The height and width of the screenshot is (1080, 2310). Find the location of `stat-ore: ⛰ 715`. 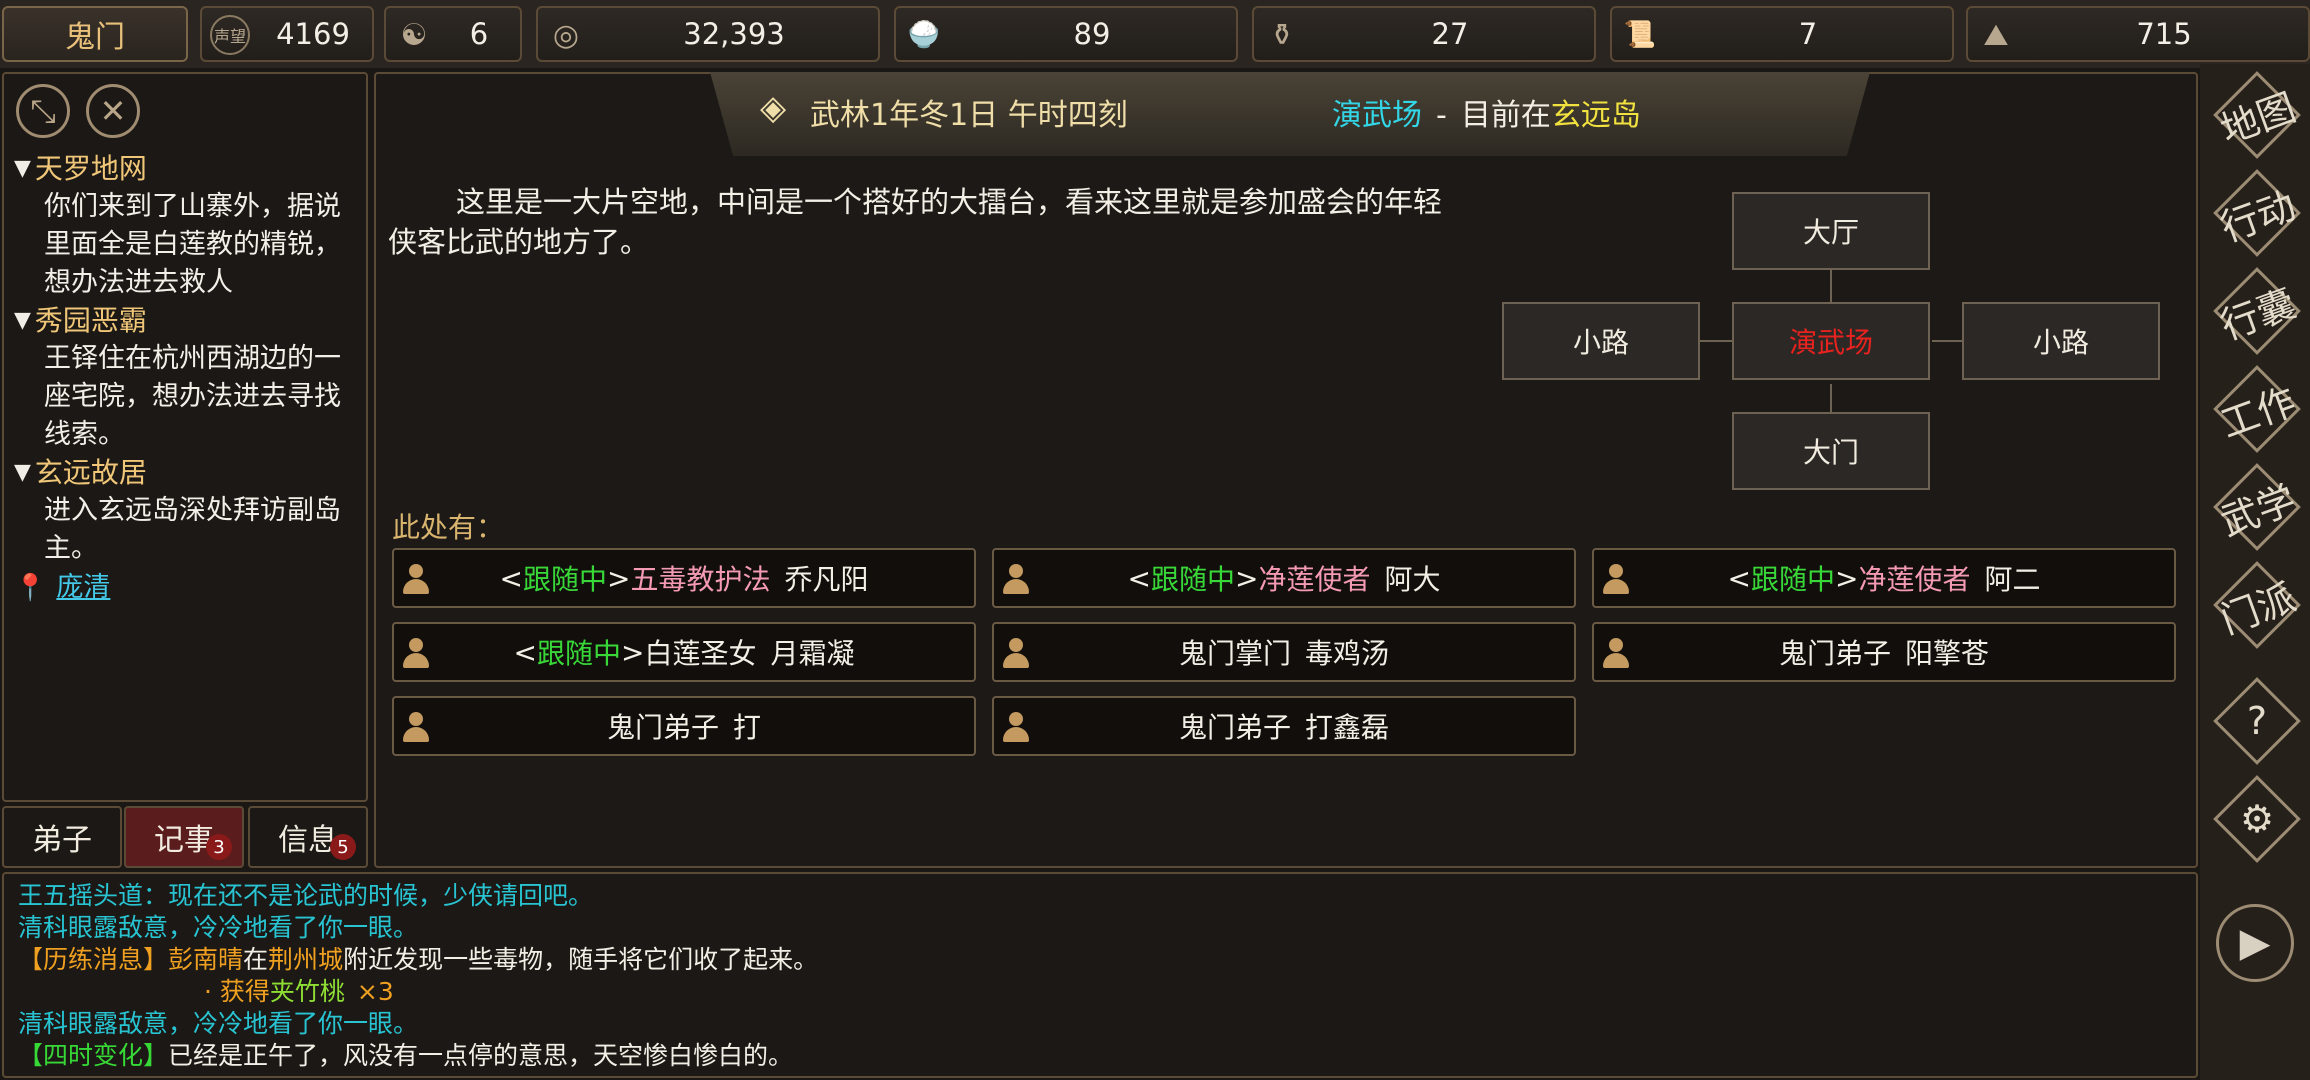

stat-ore: ⛰ 715 is located at coordinates (2138, 34).